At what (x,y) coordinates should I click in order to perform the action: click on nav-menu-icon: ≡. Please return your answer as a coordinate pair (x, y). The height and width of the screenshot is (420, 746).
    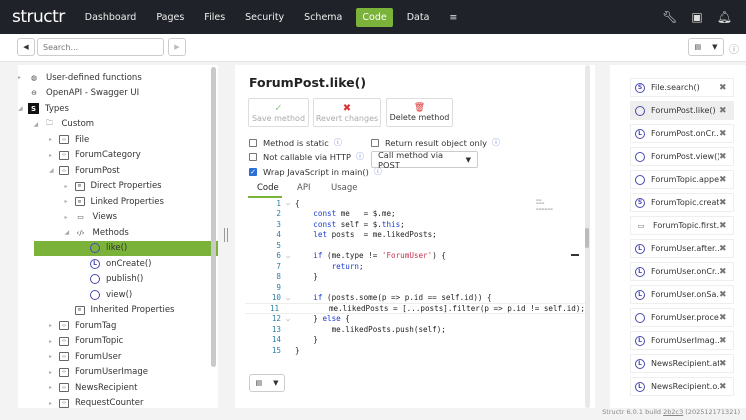
    Looking at the image, I should click on (453, 17).